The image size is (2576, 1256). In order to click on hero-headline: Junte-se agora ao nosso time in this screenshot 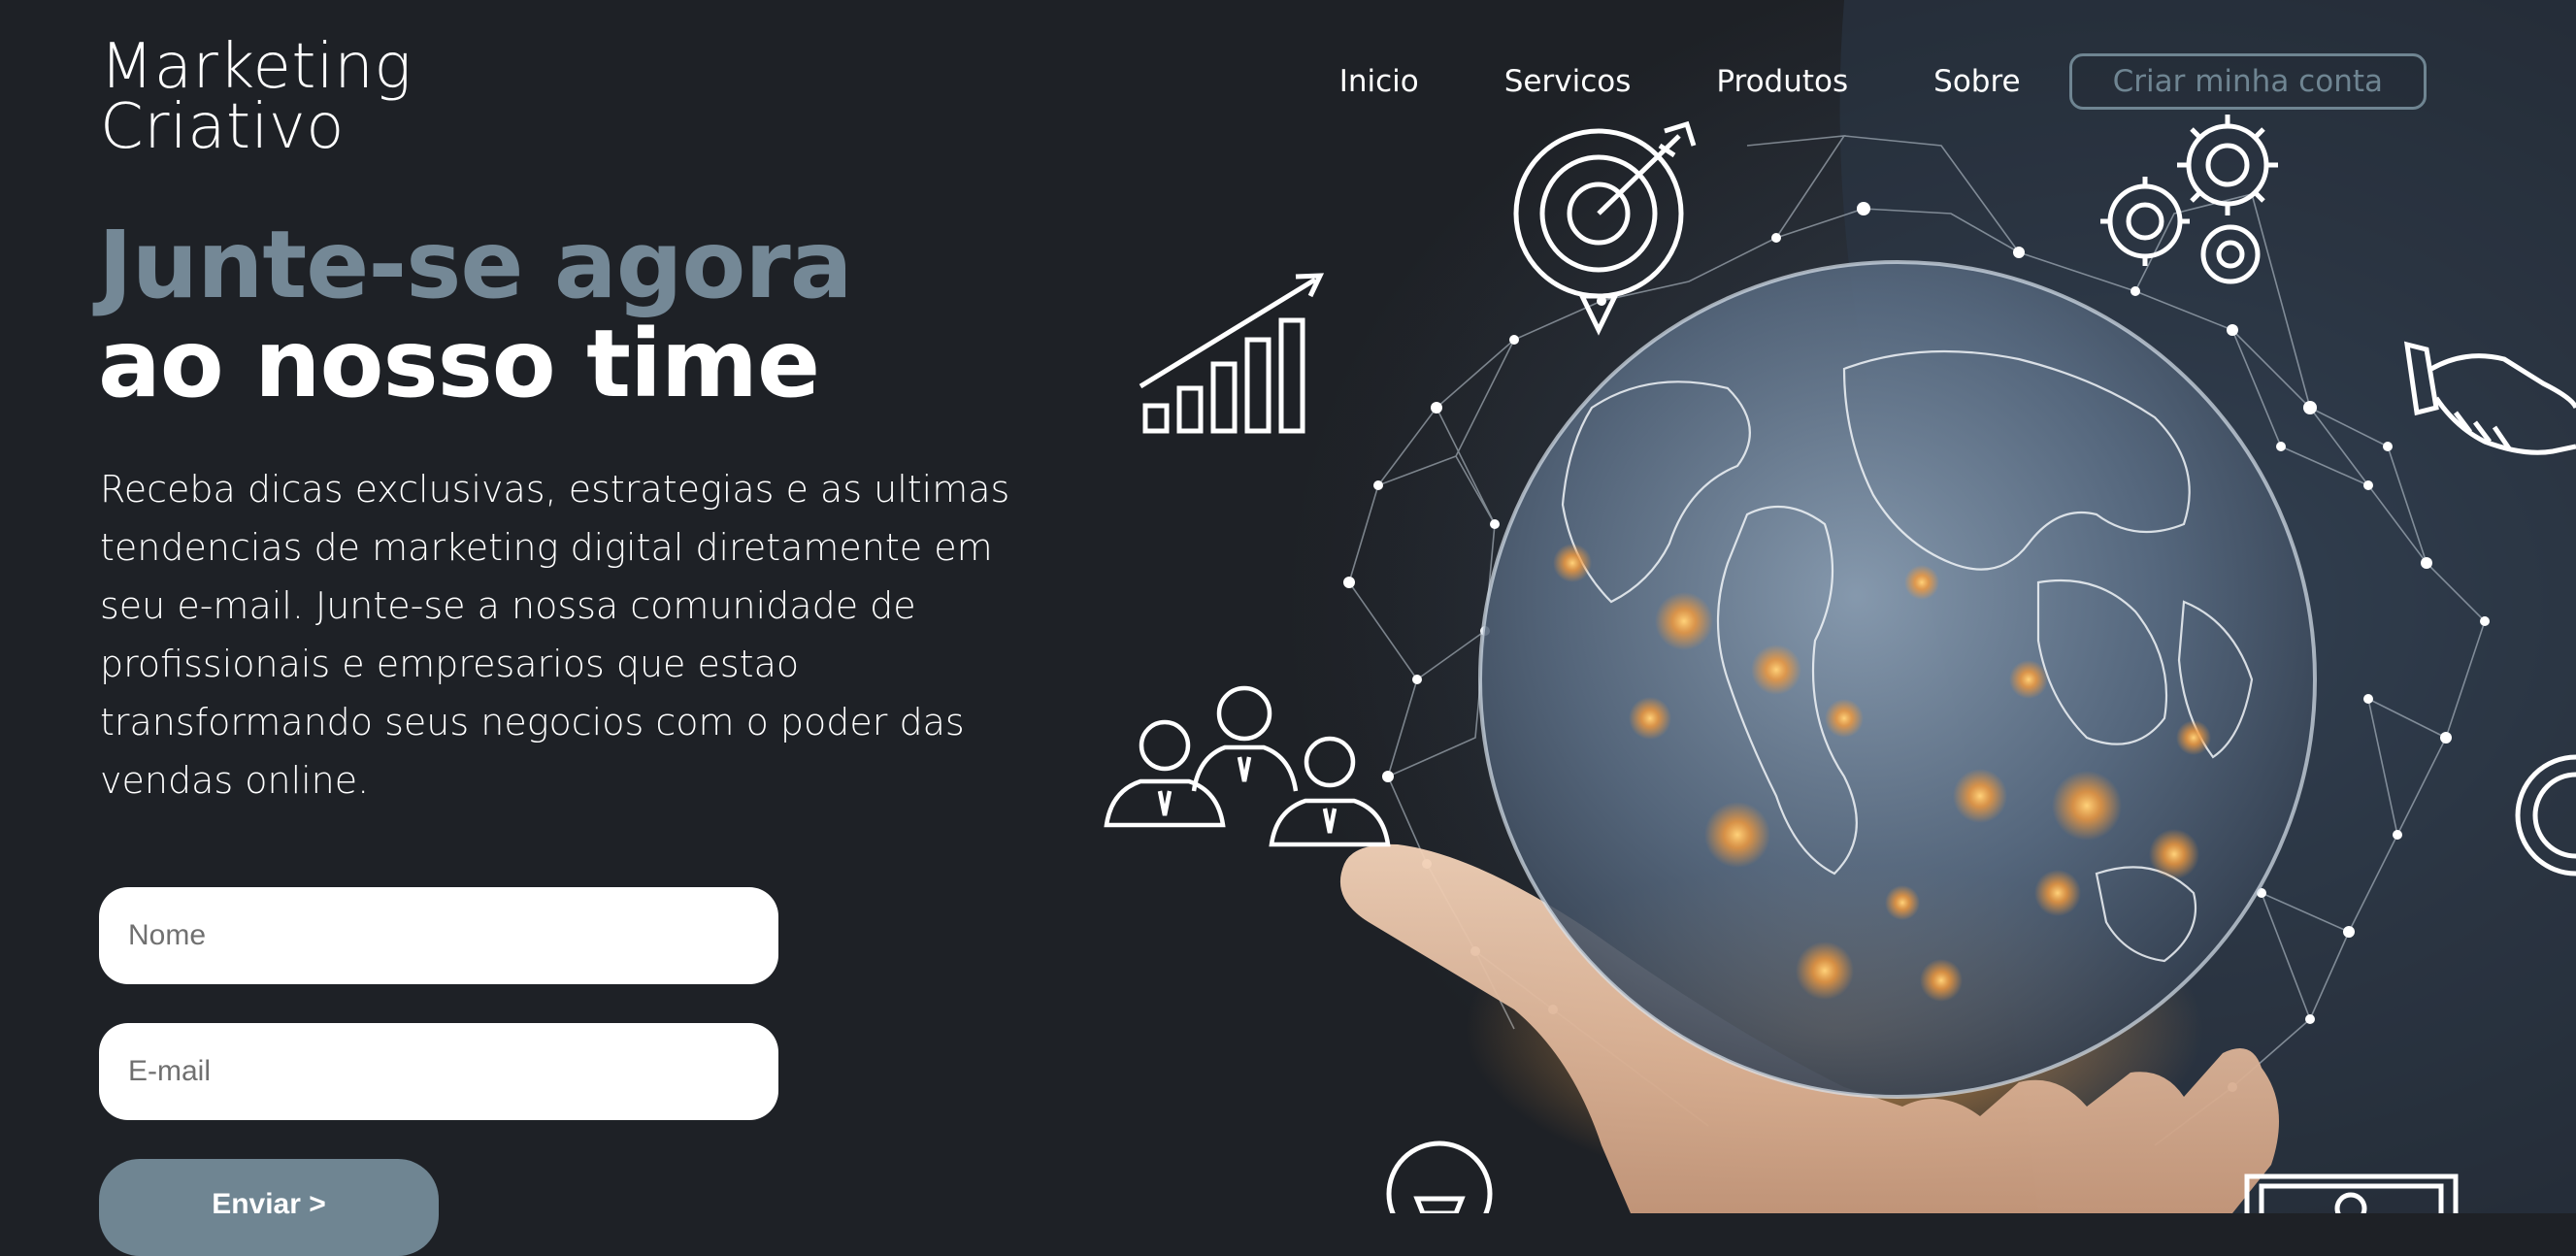, I will do `click(475, 314)`.